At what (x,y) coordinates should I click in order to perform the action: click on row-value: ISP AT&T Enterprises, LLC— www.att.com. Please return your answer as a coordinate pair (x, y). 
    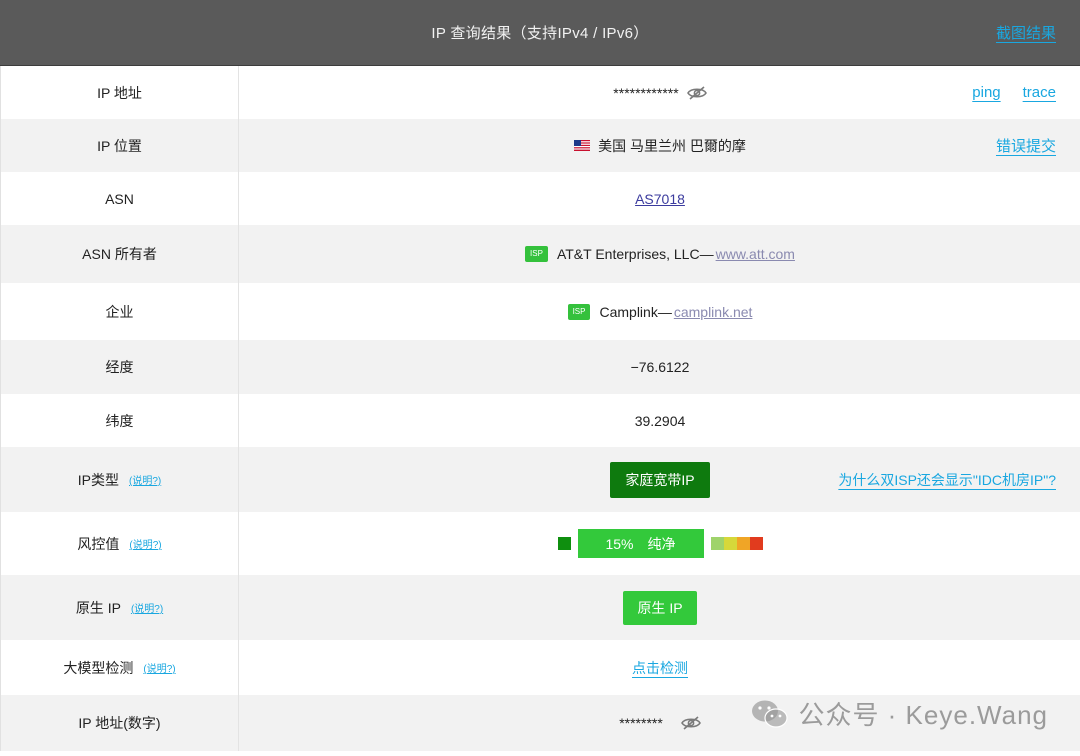
    Looking at the image, I should click on (660, 254).